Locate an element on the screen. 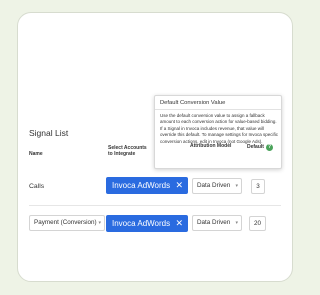 The height and width of the screenshot is (295, 320). account-pill-calls: Invoca AdWords ✕ is located at coordinates (147, 185).